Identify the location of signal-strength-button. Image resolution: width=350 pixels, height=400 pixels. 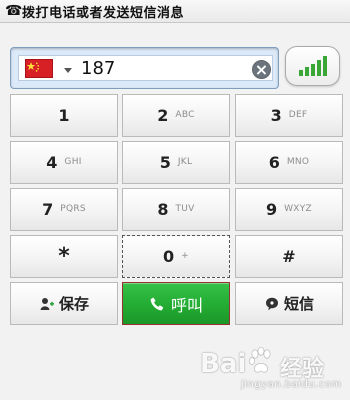
(312, 66).